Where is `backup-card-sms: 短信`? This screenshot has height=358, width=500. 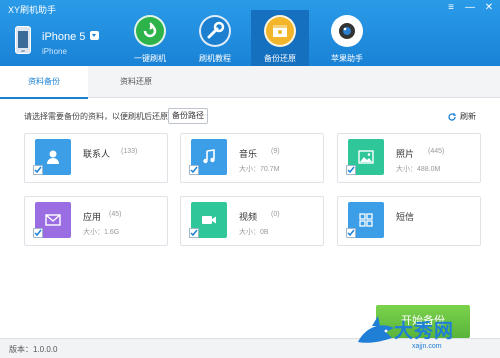 backup-card-sms: 短信 is located at coordinates (409, 221).